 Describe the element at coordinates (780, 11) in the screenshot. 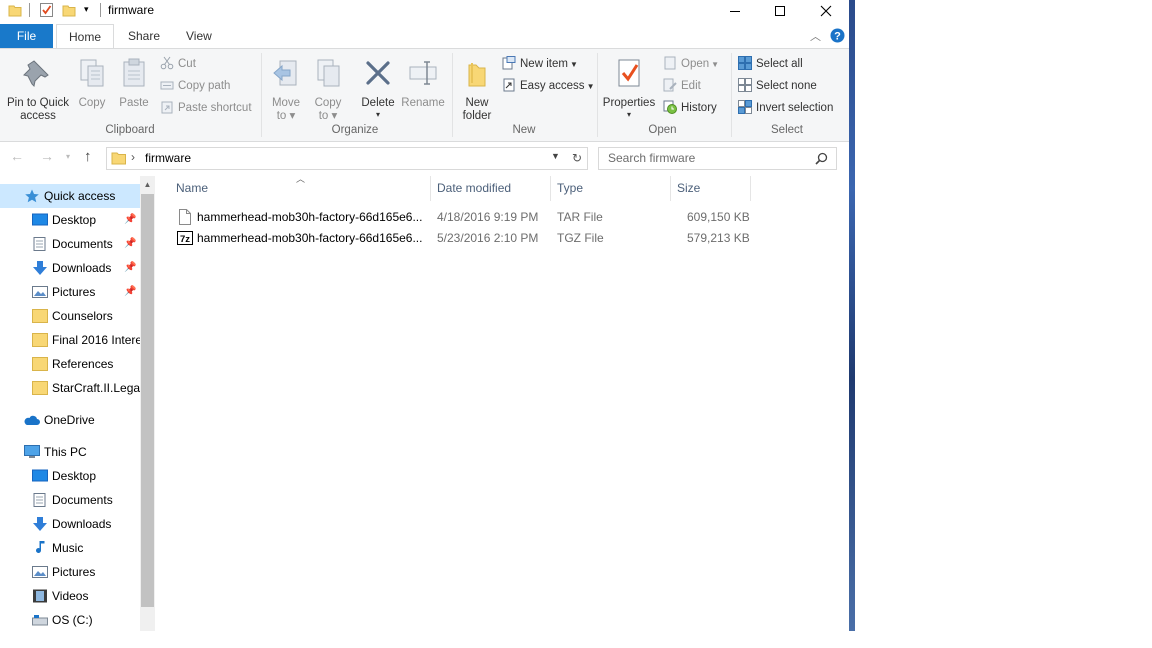

I see `maximize-button` at that location.